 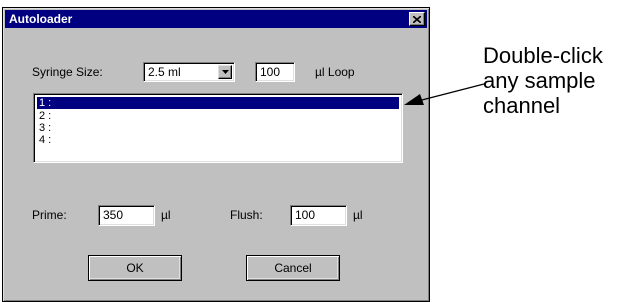 What do you see at coordinates (293, 268) in the screenshot?
I see `cancel-button: Cancel` at bounding box center [293, 268].